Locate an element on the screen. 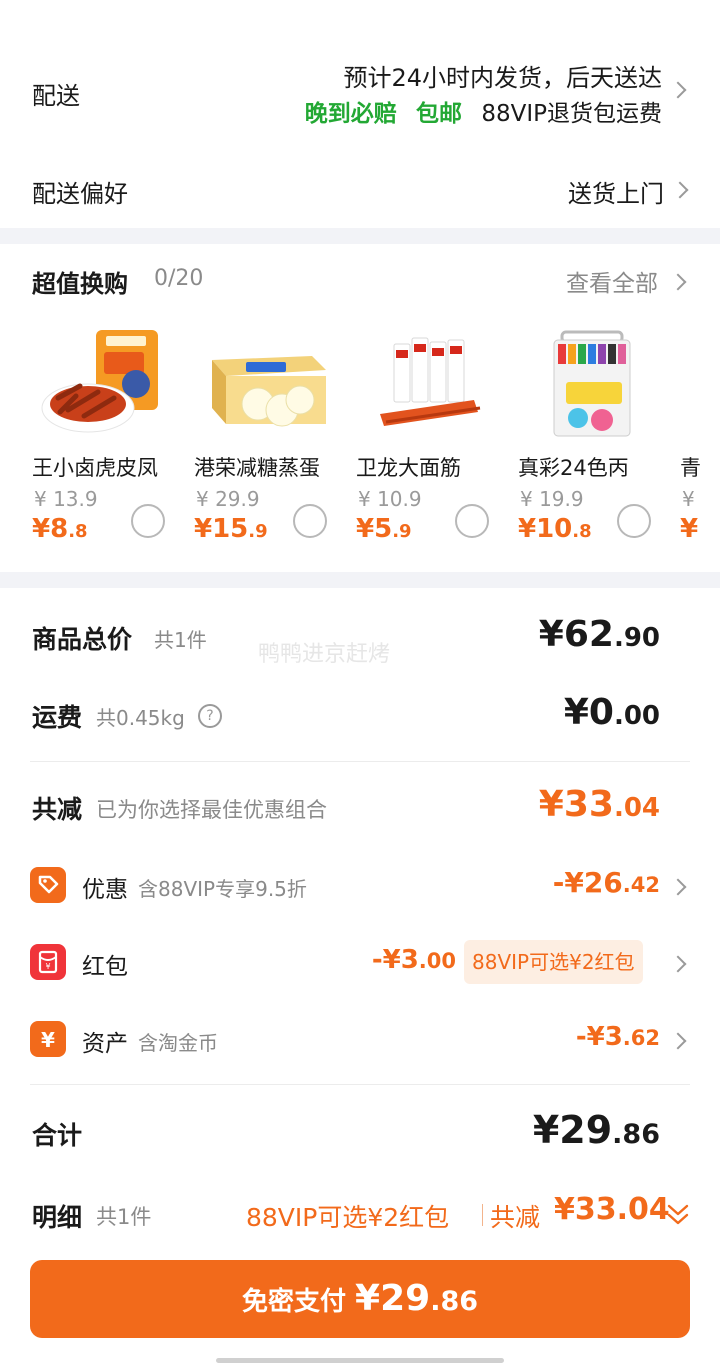 The image size is (720, 1367). redpack-label: 红包 is located at coordinates (105, 967).